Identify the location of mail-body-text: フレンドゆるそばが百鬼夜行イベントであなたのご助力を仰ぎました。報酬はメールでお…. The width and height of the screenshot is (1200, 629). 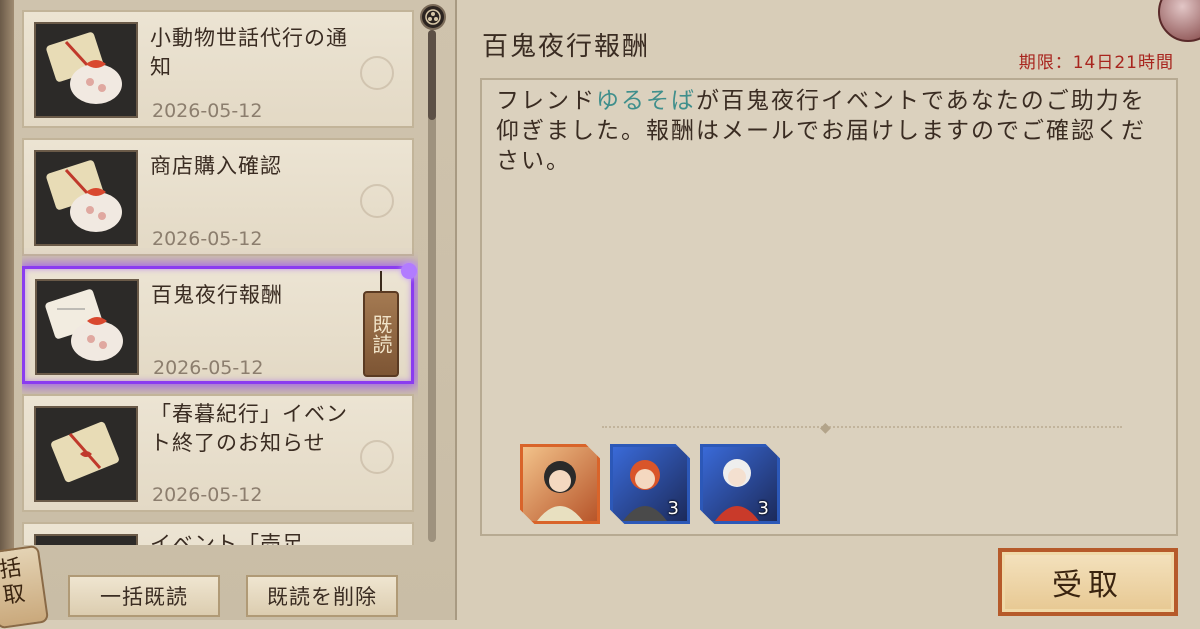
(831, 131).